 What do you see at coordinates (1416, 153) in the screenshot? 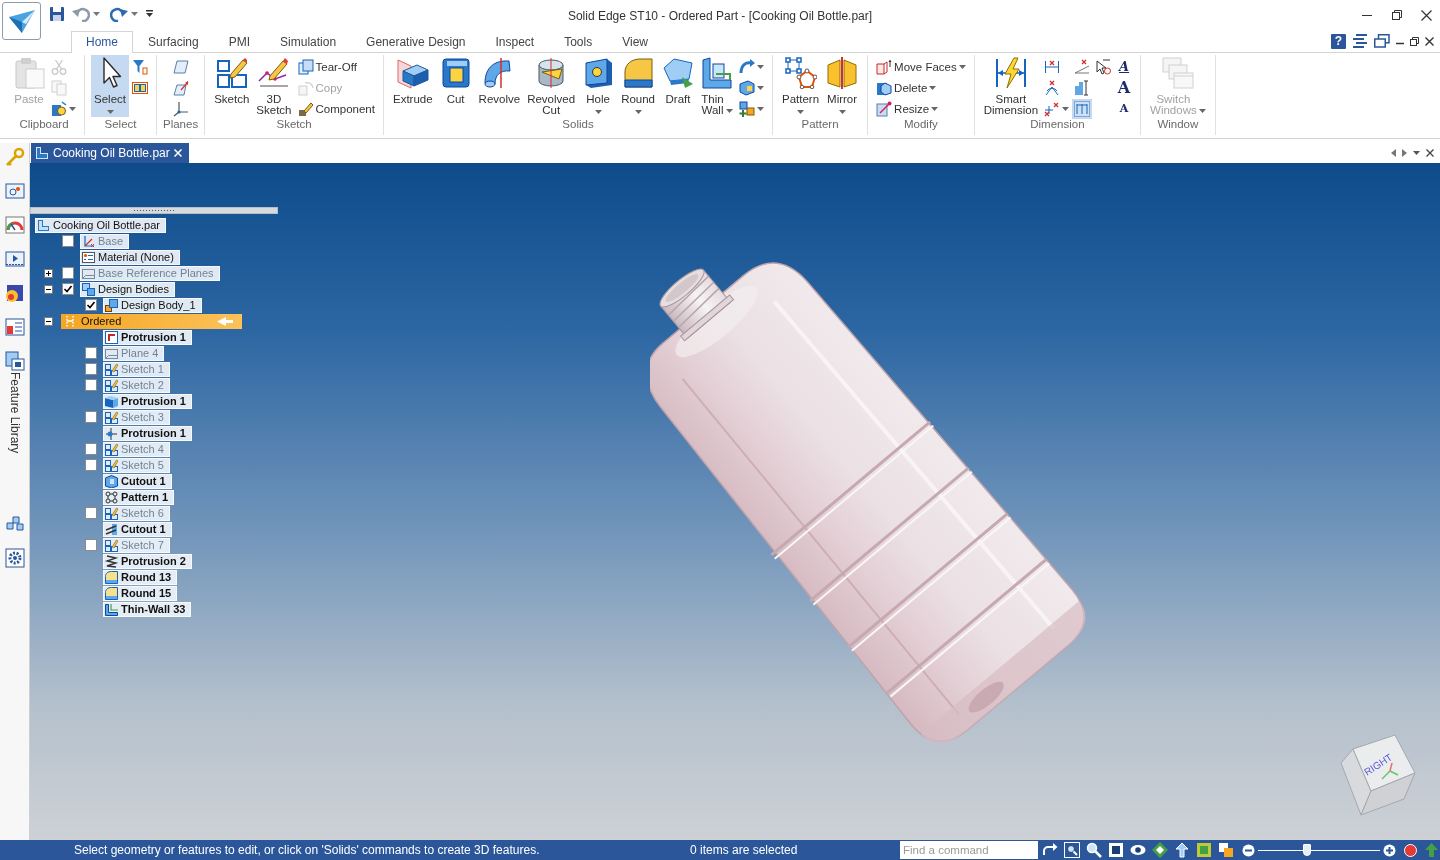
I see `caret-icon` at bounding box center [1416, 153].